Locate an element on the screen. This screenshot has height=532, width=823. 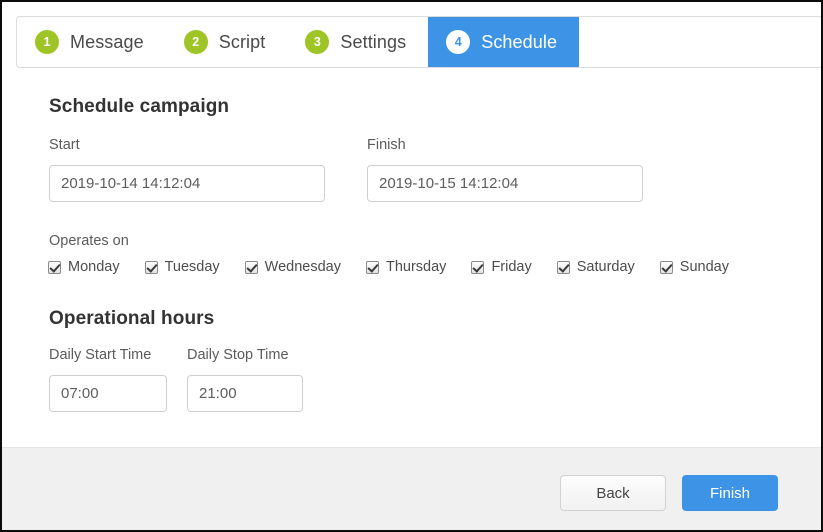
start-datetime-input is located at coordinates (187, 183).